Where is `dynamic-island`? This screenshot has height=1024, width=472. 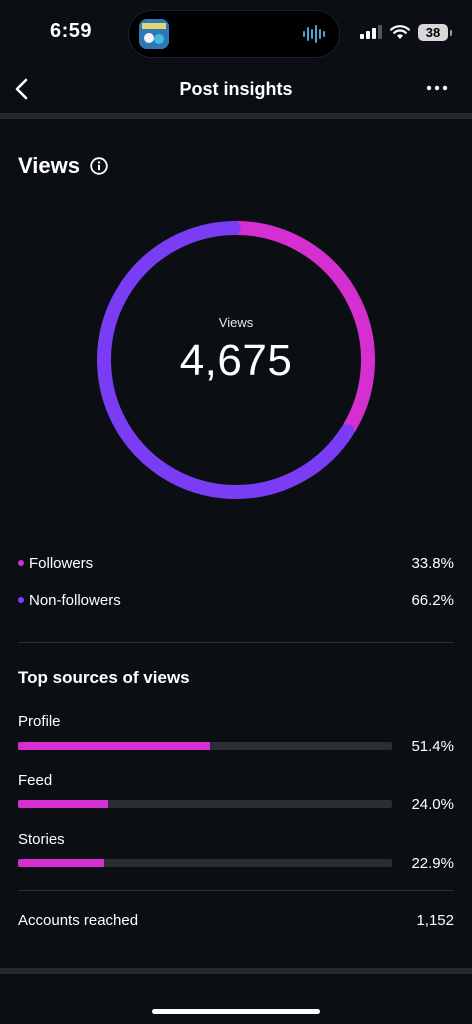
dynamic-island is located at coordinates (234, 34).